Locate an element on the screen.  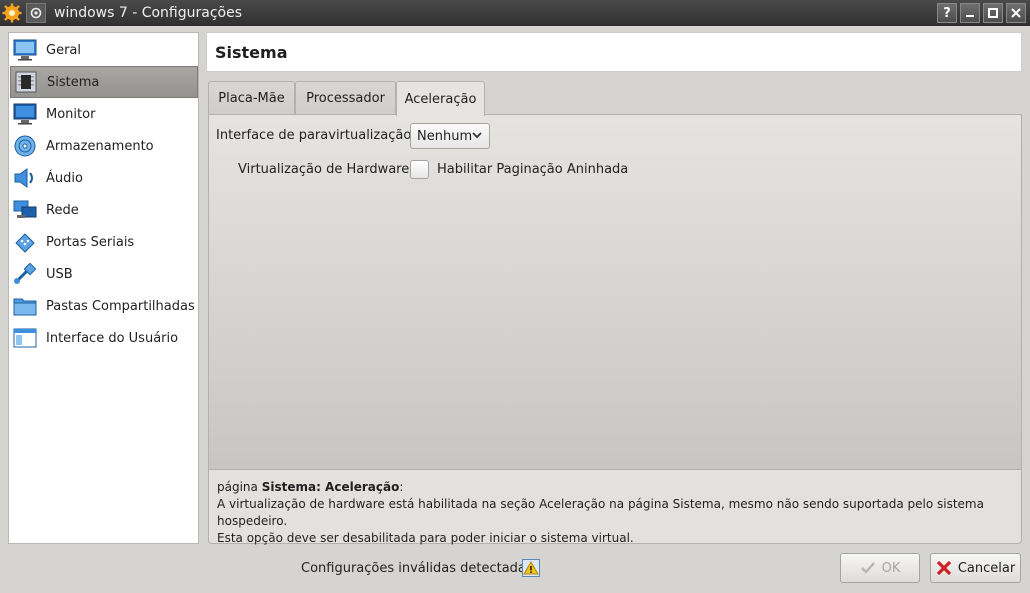
chevron-down-icon is located at coordinates (477, 137).